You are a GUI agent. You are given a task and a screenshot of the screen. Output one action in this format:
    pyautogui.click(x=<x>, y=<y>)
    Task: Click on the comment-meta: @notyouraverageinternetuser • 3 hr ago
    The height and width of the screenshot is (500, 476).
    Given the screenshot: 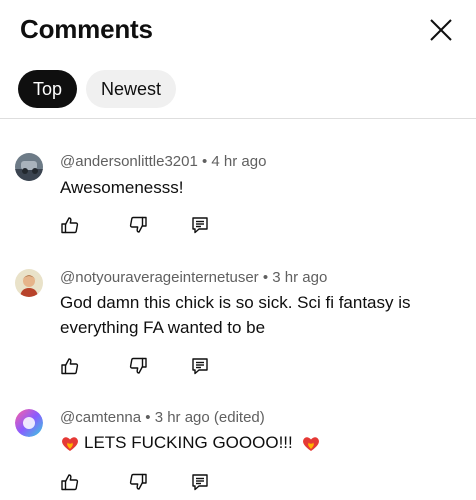 What is the action you would take?
    pyautogui.click(x=193, y=277)
    